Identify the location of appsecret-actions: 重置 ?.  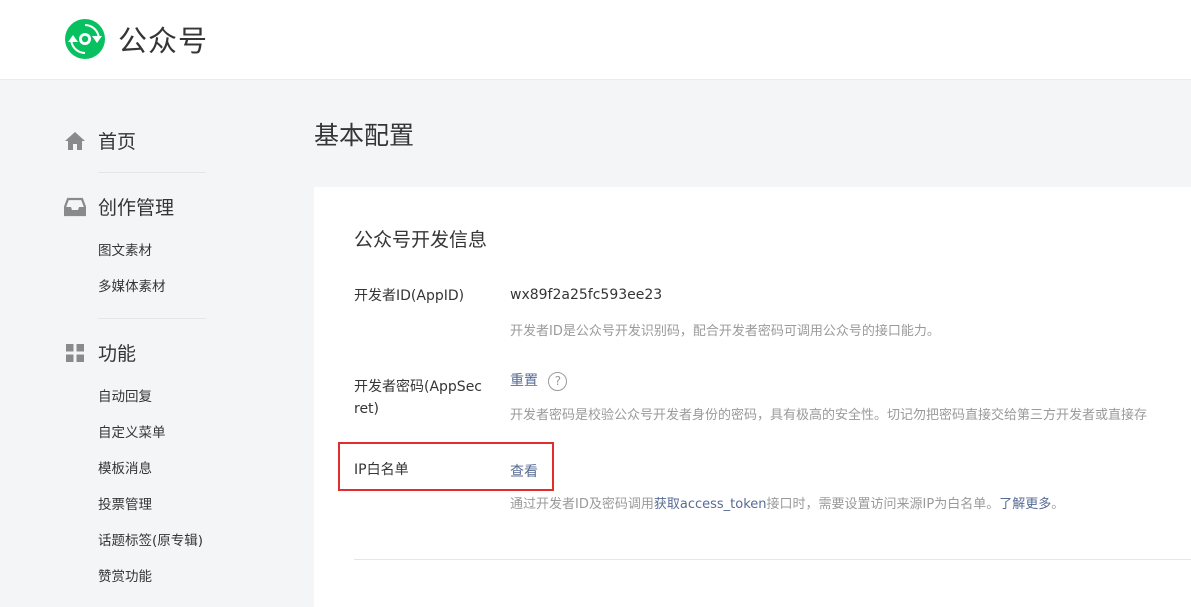
(539, 380).